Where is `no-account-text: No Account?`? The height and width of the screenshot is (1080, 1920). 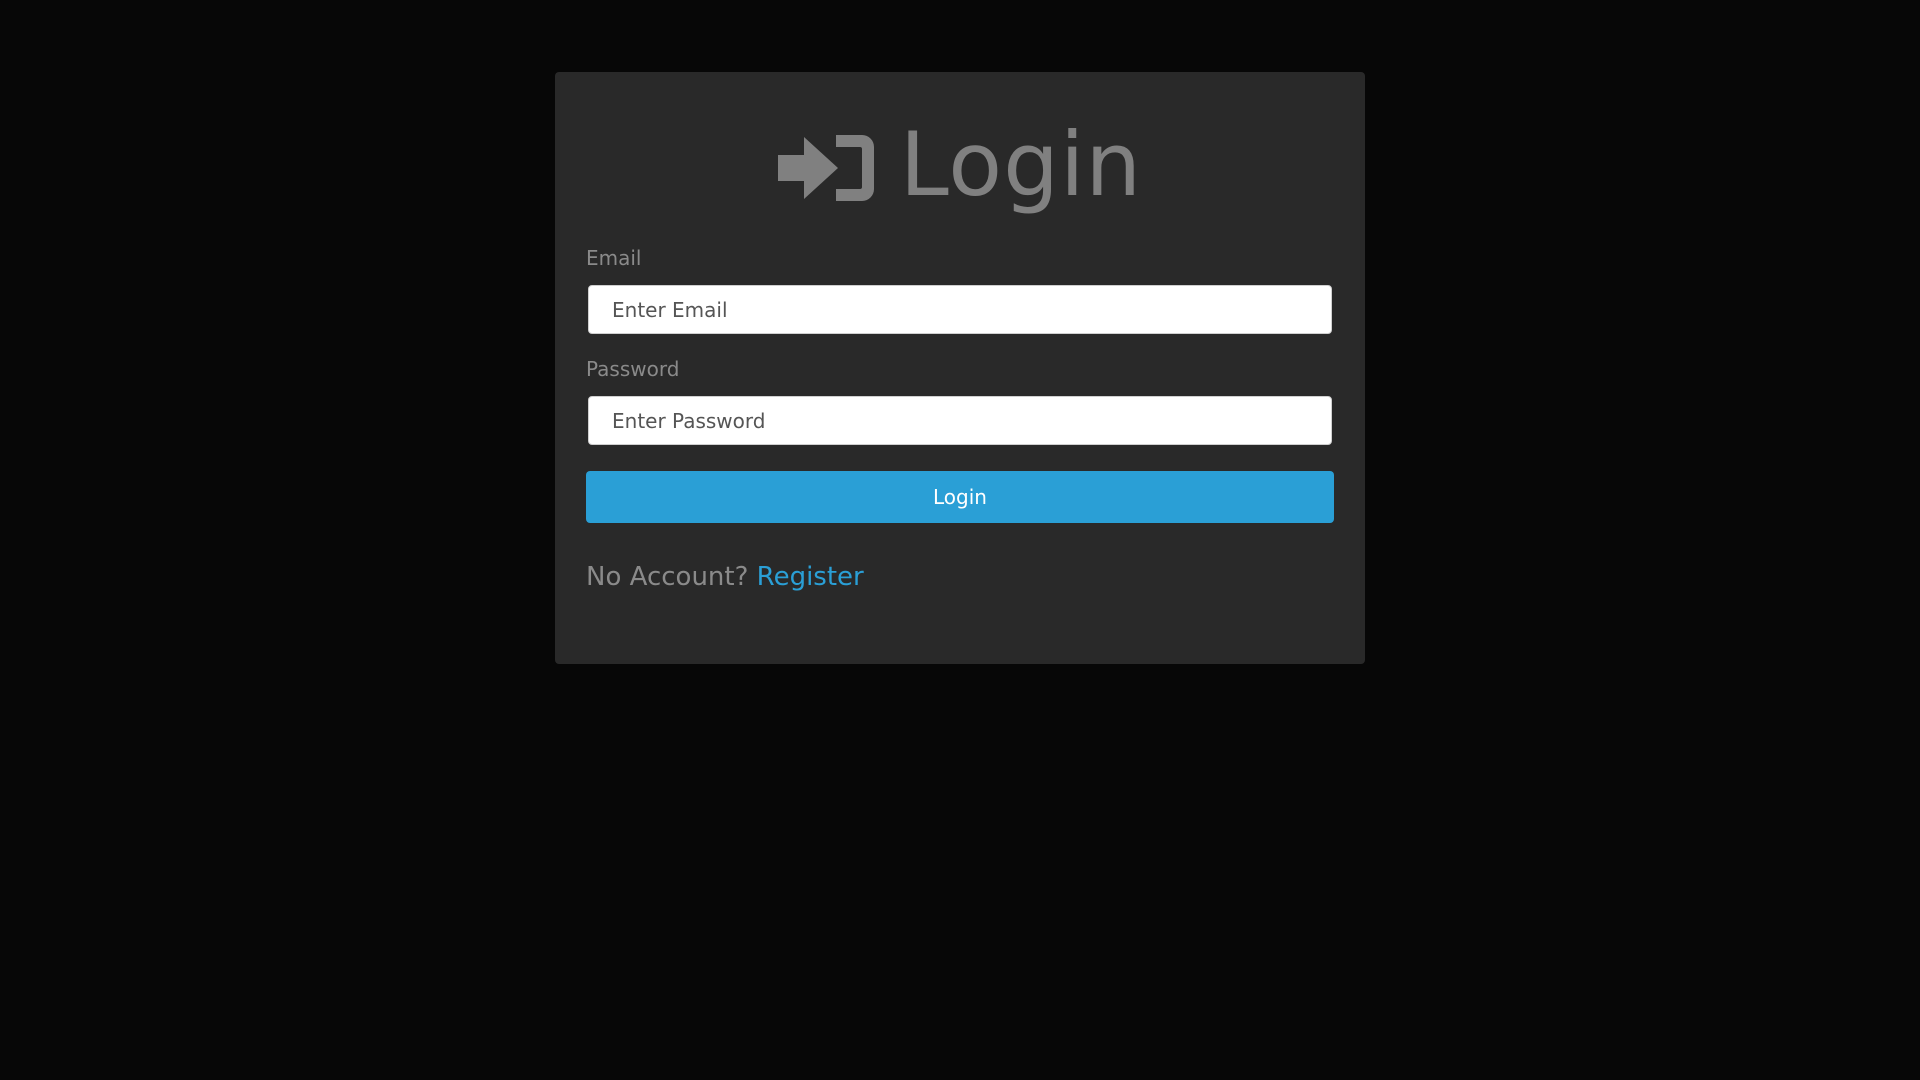 no-account-text: No Account? is located at coordinates (667, 577).